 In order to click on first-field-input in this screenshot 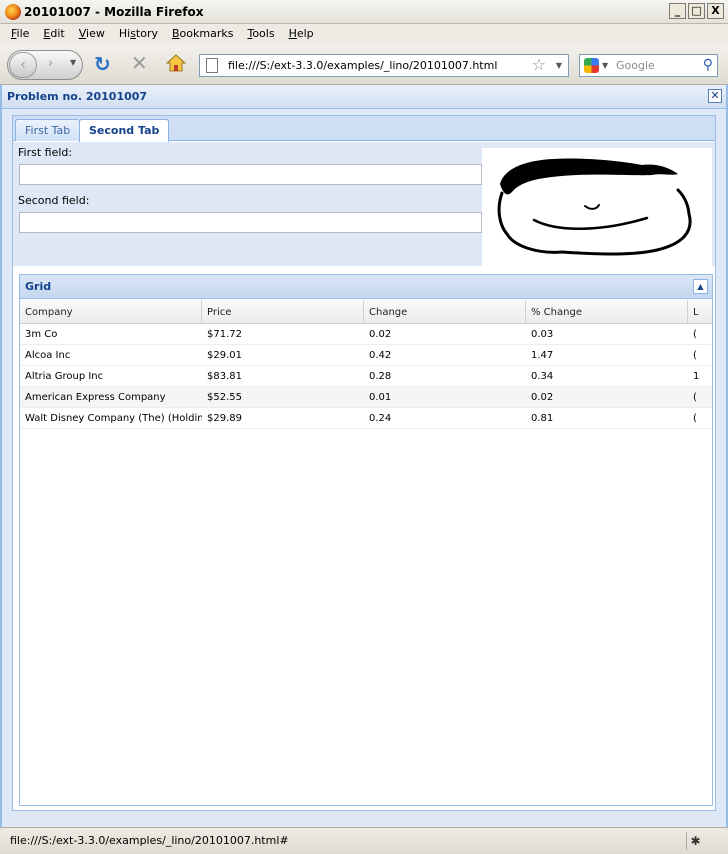, I will do `click(250, 174)`.